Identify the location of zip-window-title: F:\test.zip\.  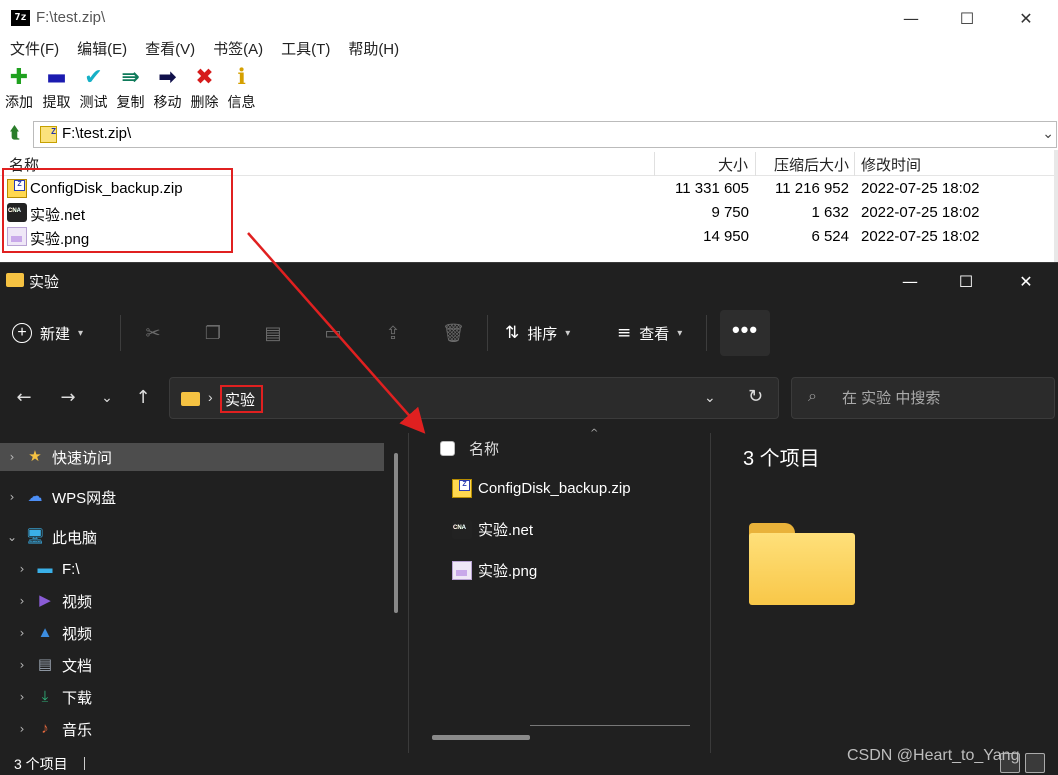
(71, 17).